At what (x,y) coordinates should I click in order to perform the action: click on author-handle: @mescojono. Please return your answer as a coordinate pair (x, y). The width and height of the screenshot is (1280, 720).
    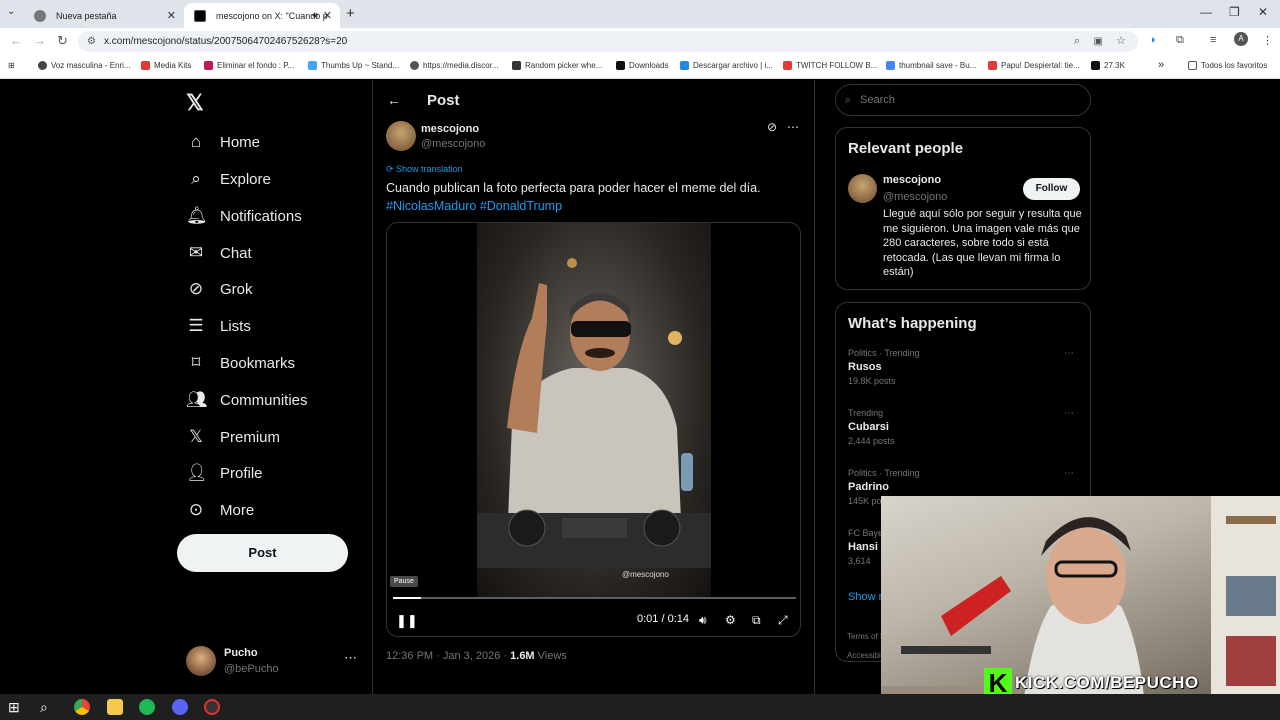
    Looking at the image, I should click on (453, 144).